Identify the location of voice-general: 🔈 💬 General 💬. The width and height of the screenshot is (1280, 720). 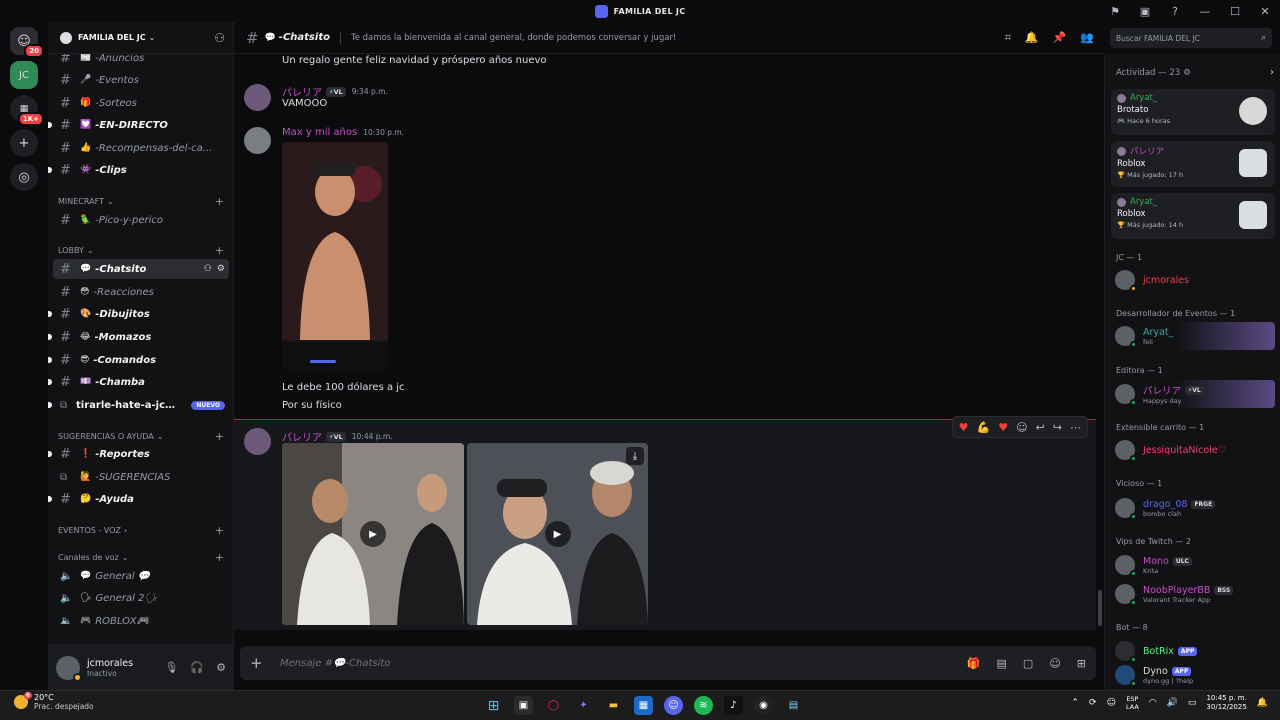
(141, 576).